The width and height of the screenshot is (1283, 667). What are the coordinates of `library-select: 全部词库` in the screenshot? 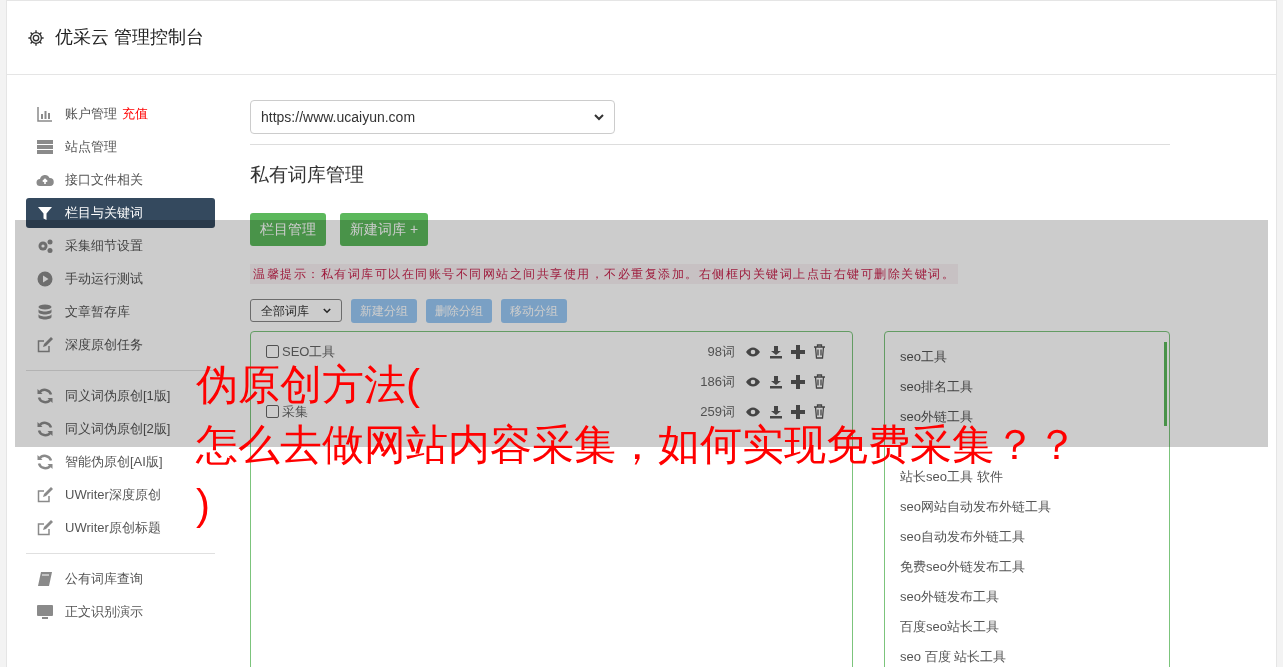 It's located at (296, 310).